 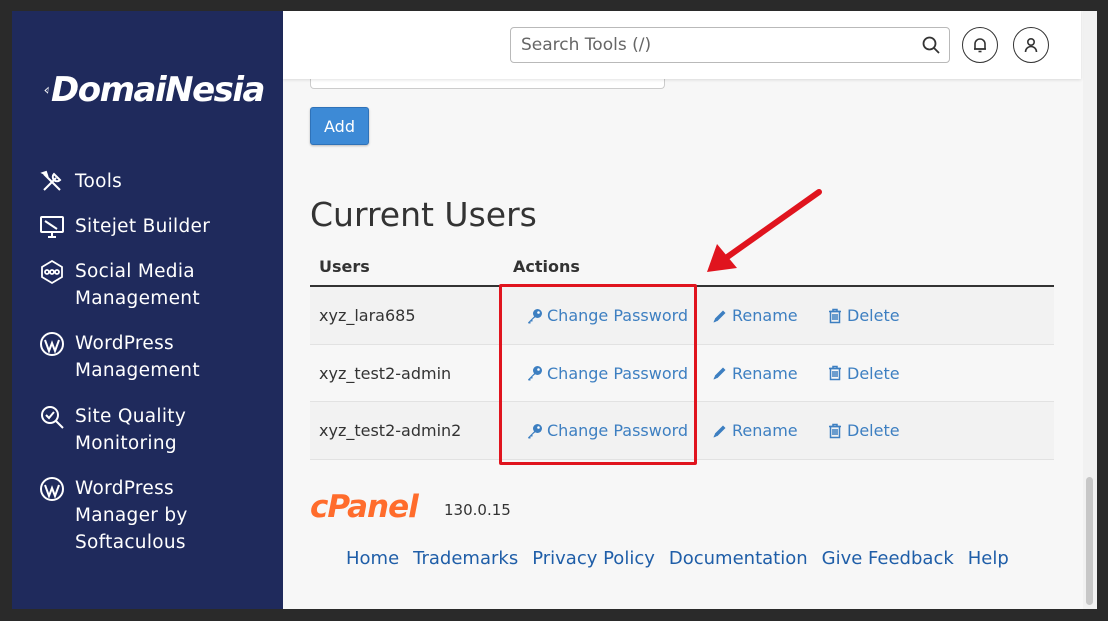 I want to click on cpanel-logo: cPanel, so click(x=365, y=506).